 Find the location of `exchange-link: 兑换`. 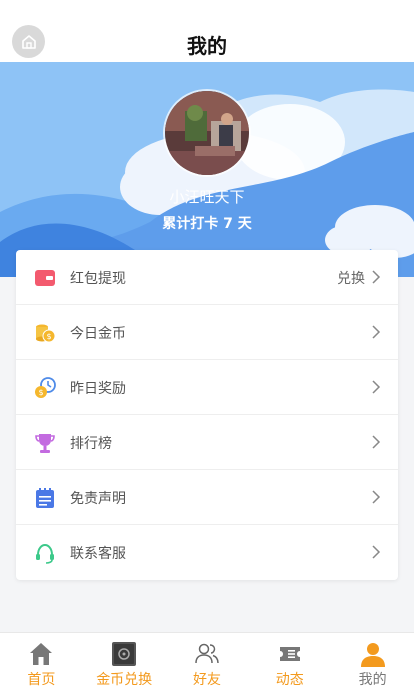

exchange-link: 兑换 is located at coordinates (351, 278).